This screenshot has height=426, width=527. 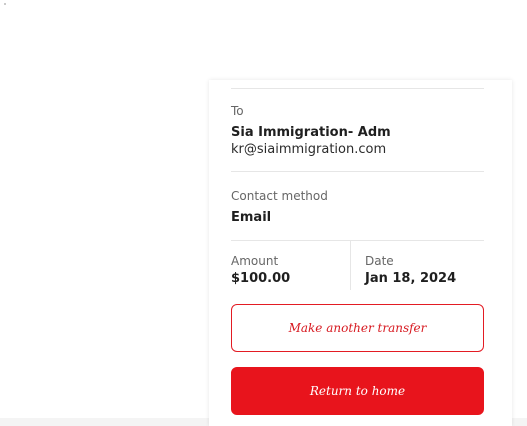 What do you see at coordinates (309, 149) in the screenshot?
I see `recipient-email: kr@siaimmigration.com` at bounding box center [309, 149].